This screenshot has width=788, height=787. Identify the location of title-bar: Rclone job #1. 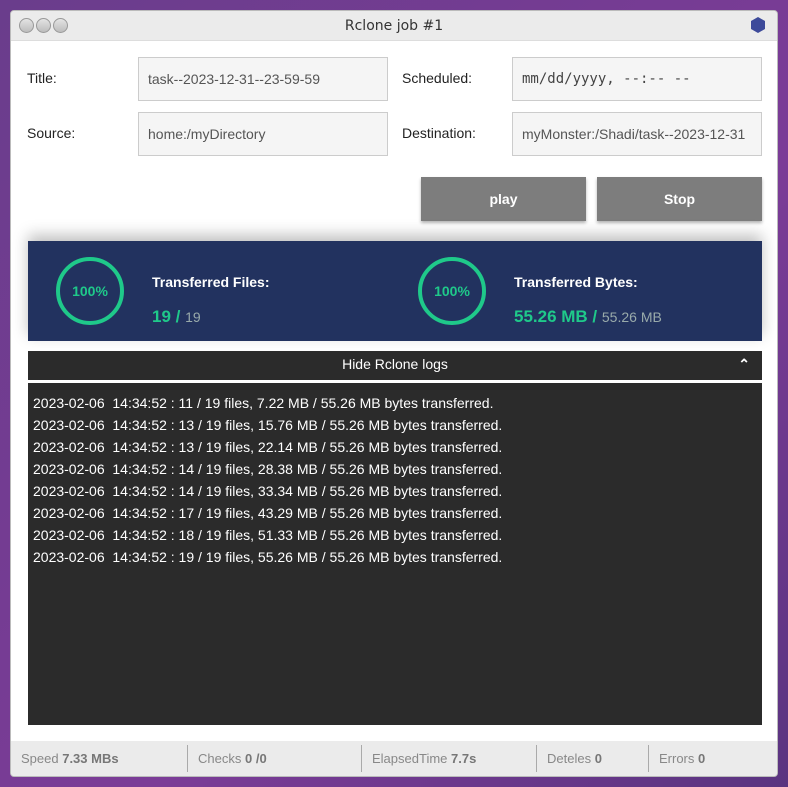
(394, 26).